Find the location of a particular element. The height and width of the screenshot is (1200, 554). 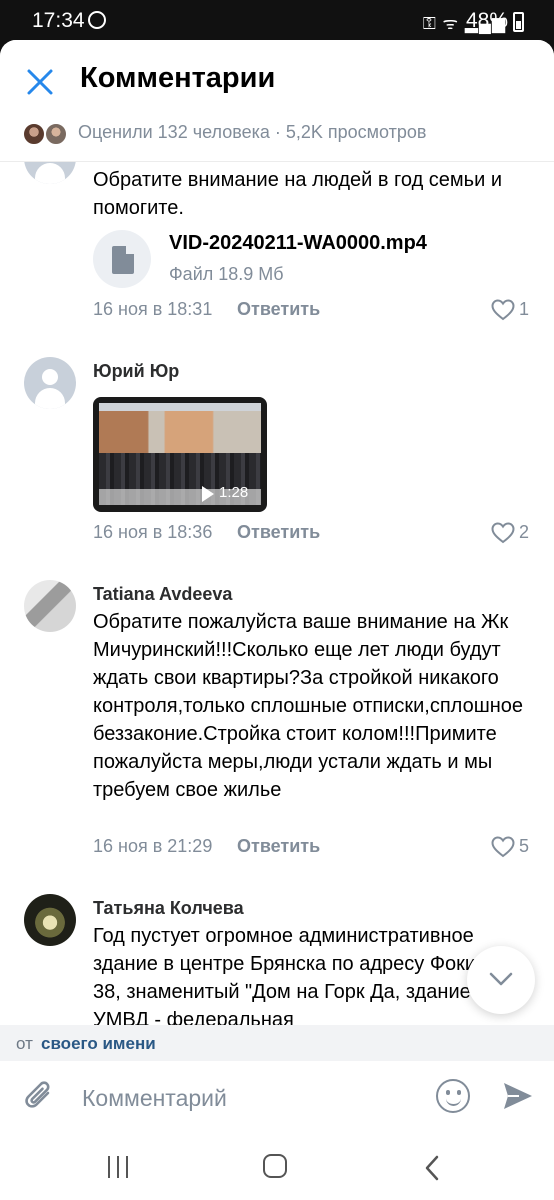

comment-author: Юрий Юр is located at coordinates (136, 371).